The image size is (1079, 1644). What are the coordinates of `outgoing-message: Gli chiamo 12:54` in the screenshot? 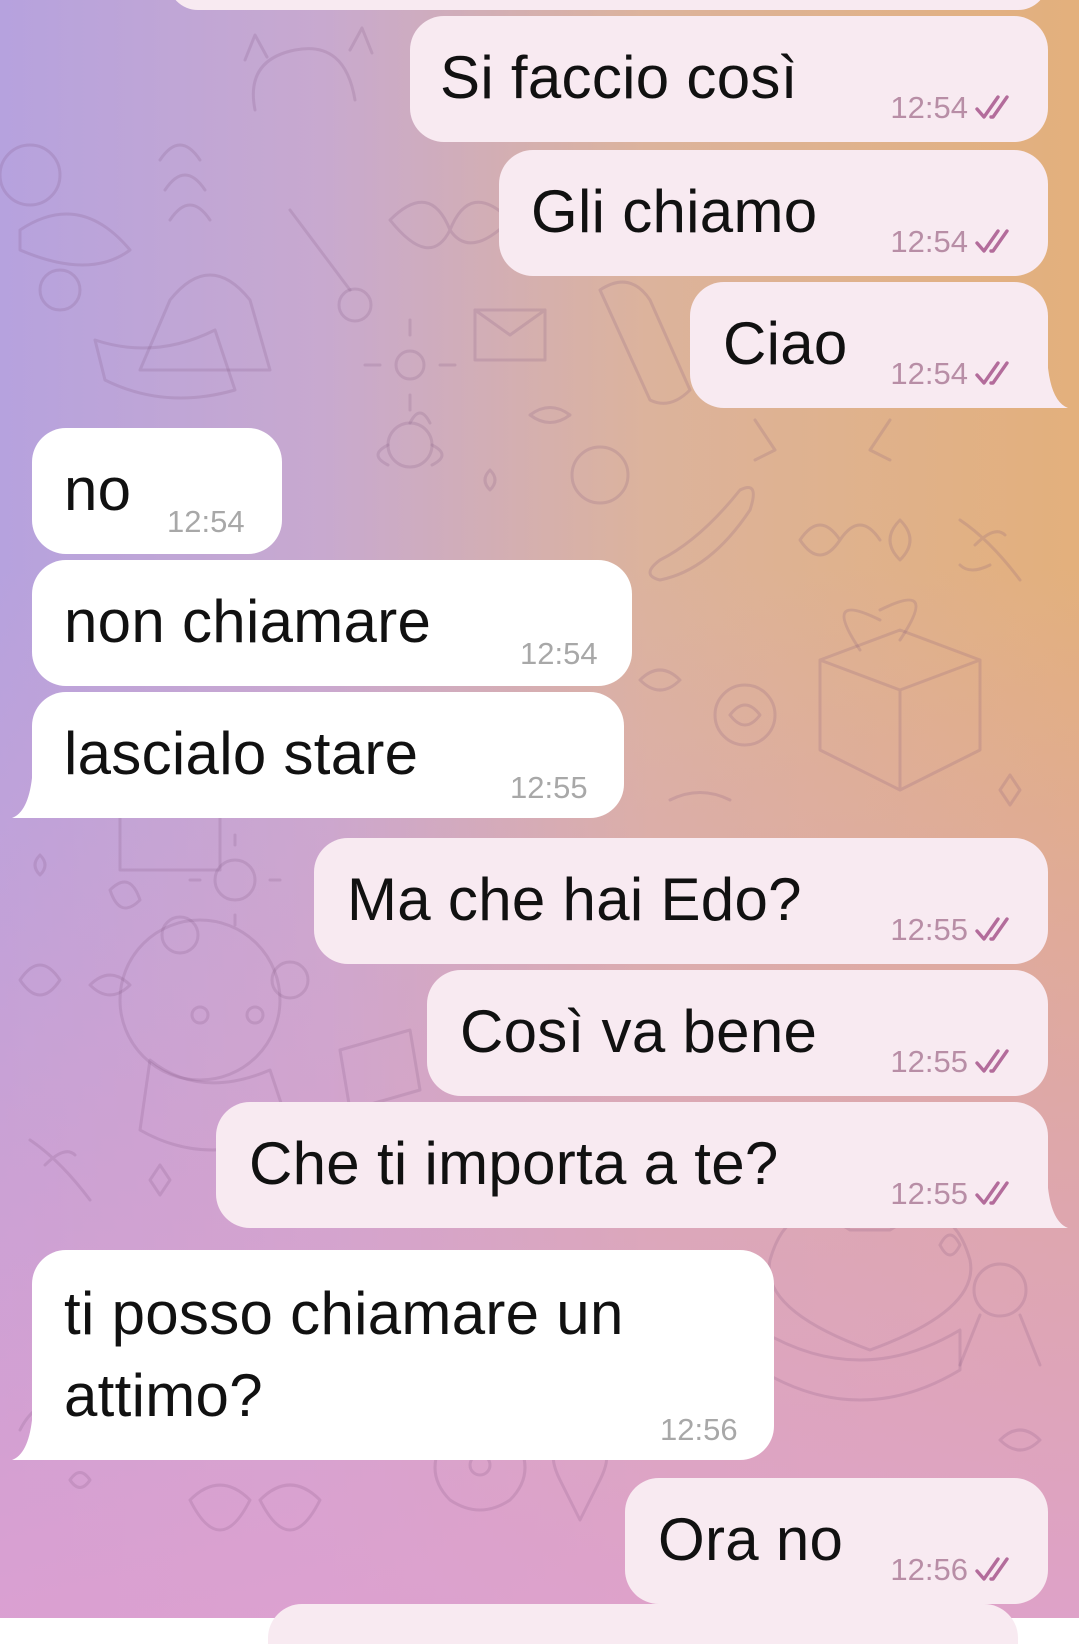 It's located at (773, 213).